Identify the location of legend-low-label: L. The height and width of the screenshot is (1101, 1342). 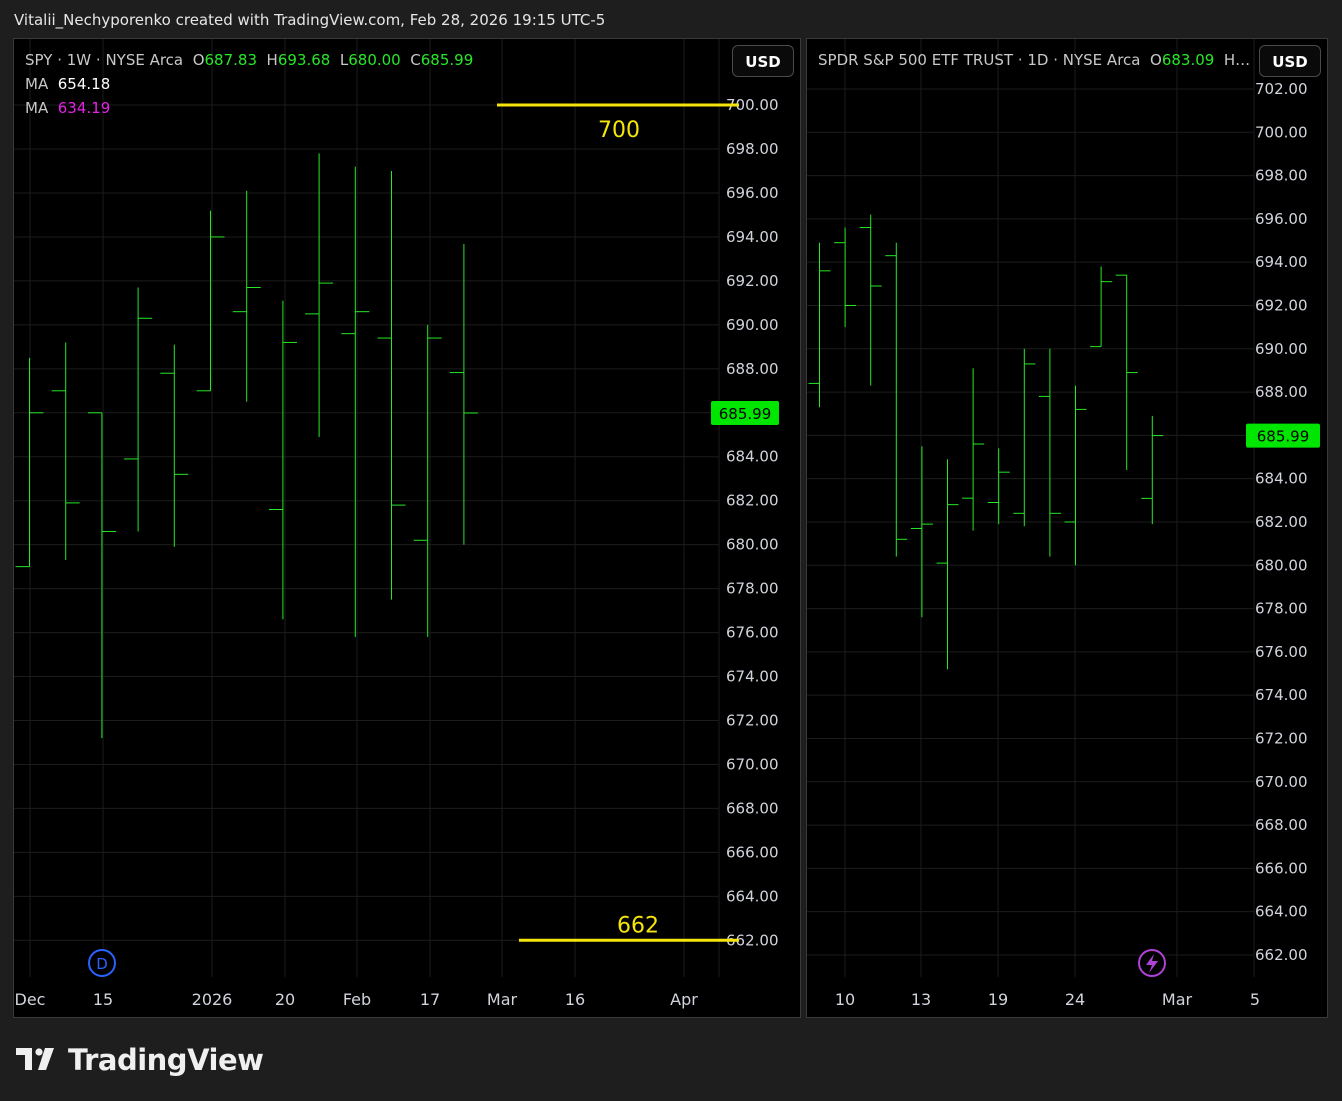
(344, 60).